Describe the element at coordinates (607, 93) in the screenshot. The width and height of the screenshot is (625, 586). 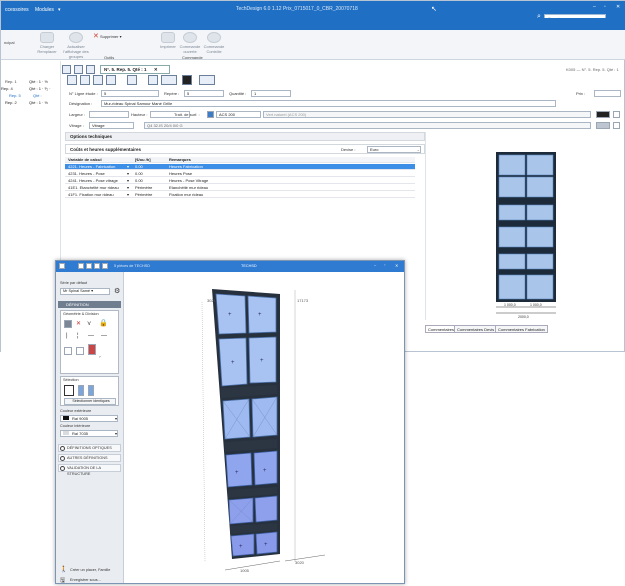
I see `prix-input` at that location.